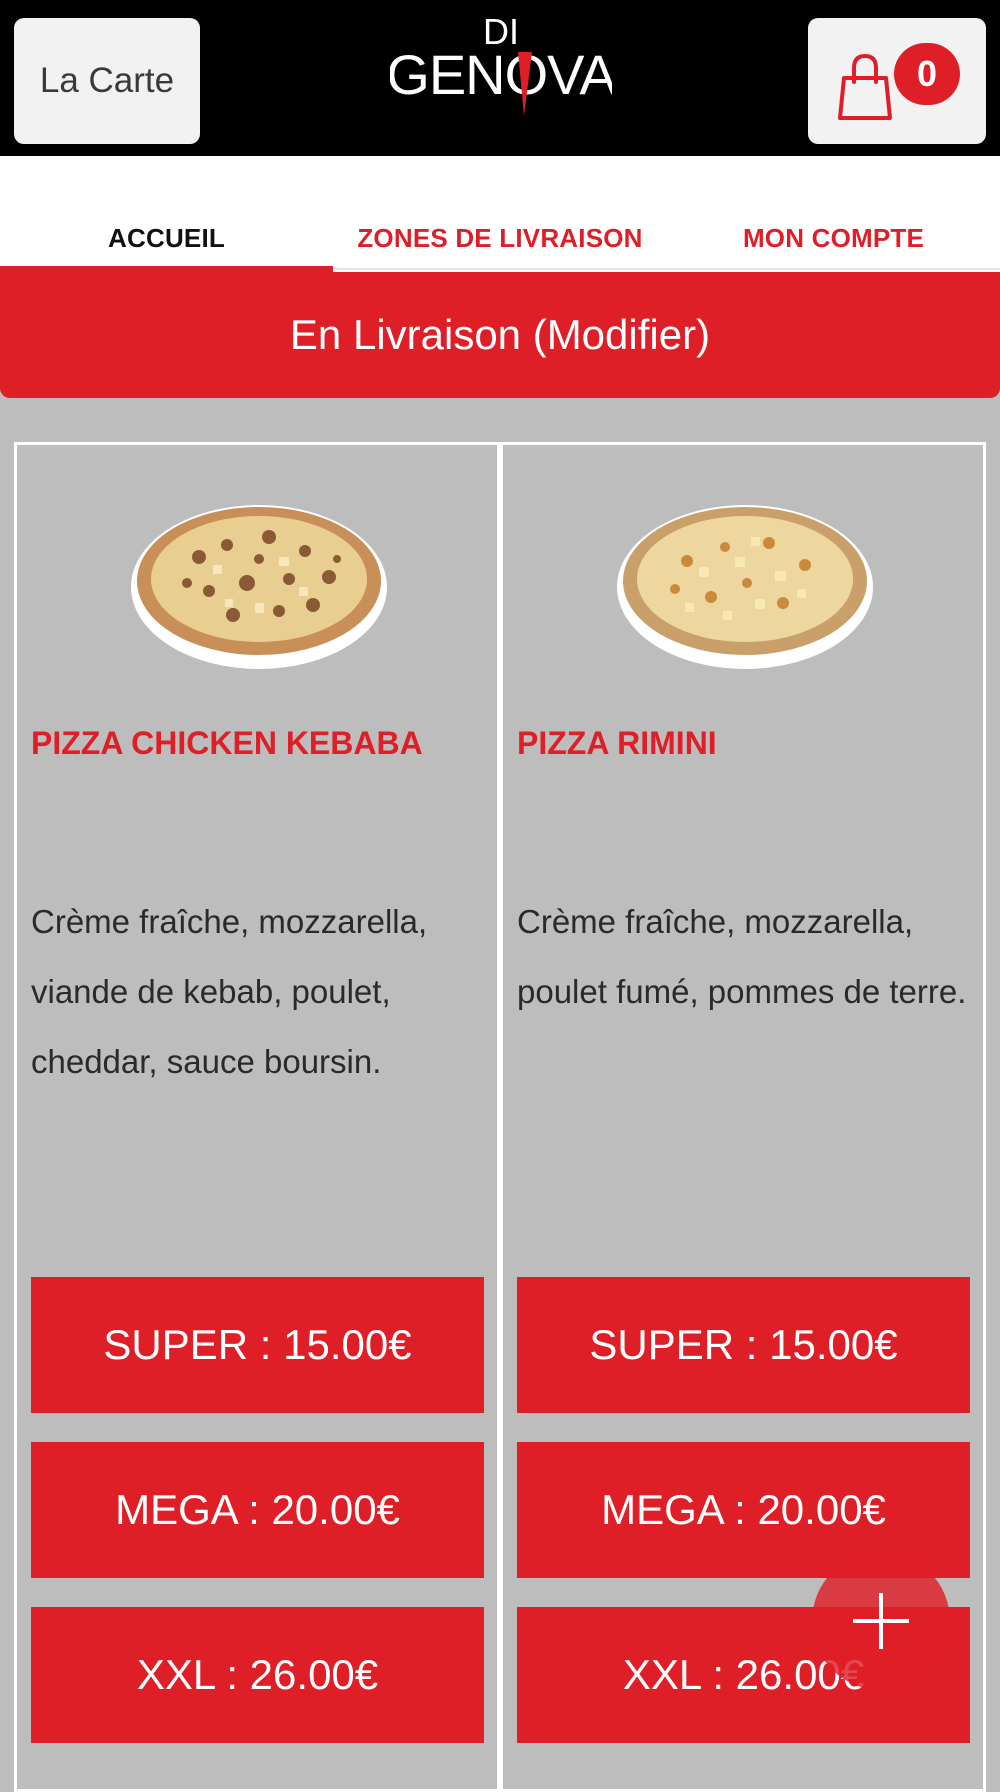 The image size is (1000, 1792). What do you see at coordinates (833, 214) in the screenshot?
I see `tab-mon-compte: MON COMPTE` at bounding box center [833, 214].